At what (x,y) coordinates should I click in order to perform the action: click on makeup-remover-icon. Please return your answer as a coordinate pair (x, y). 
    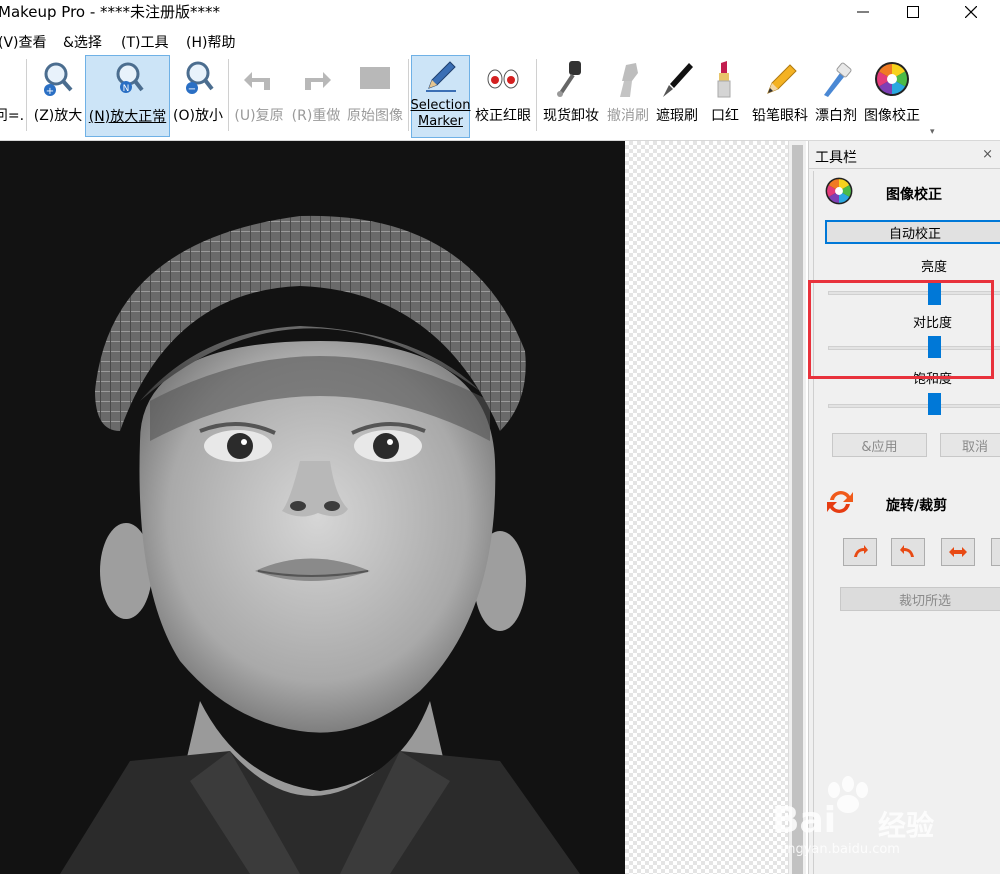
    Looking at the image, I should click on (571, 79).